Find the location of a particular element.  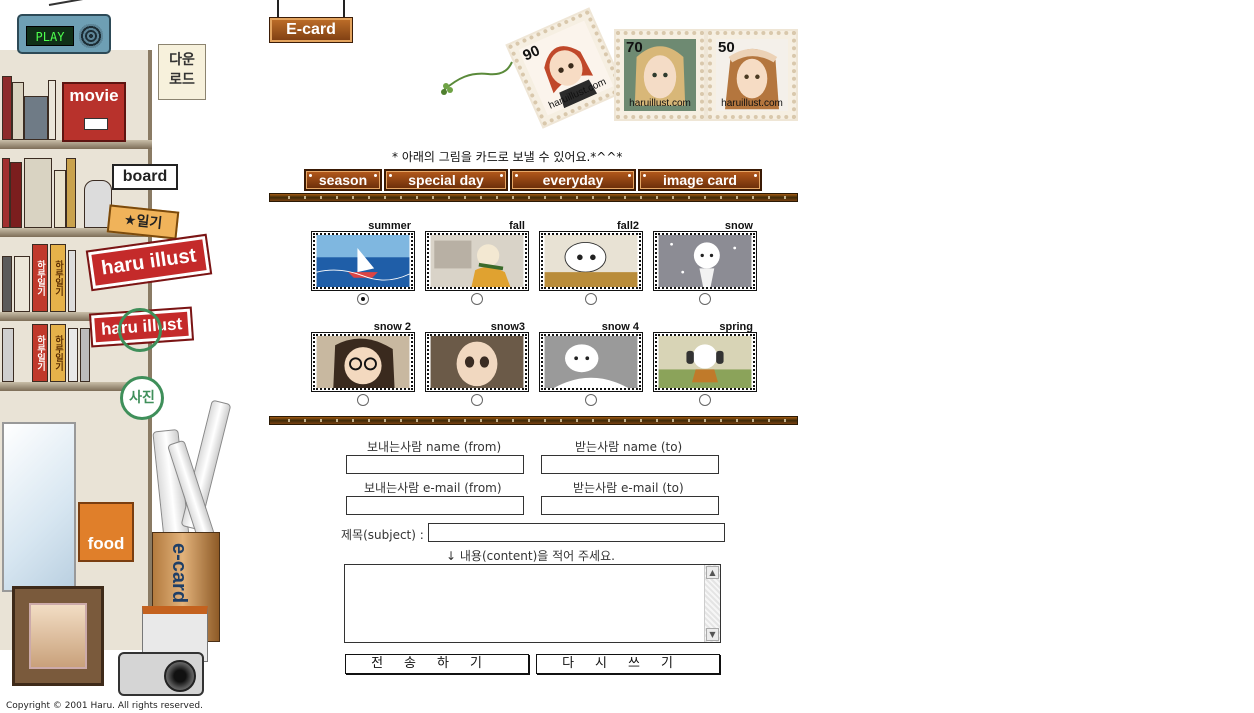

divider-bottom is located at coordinates (533, 420).